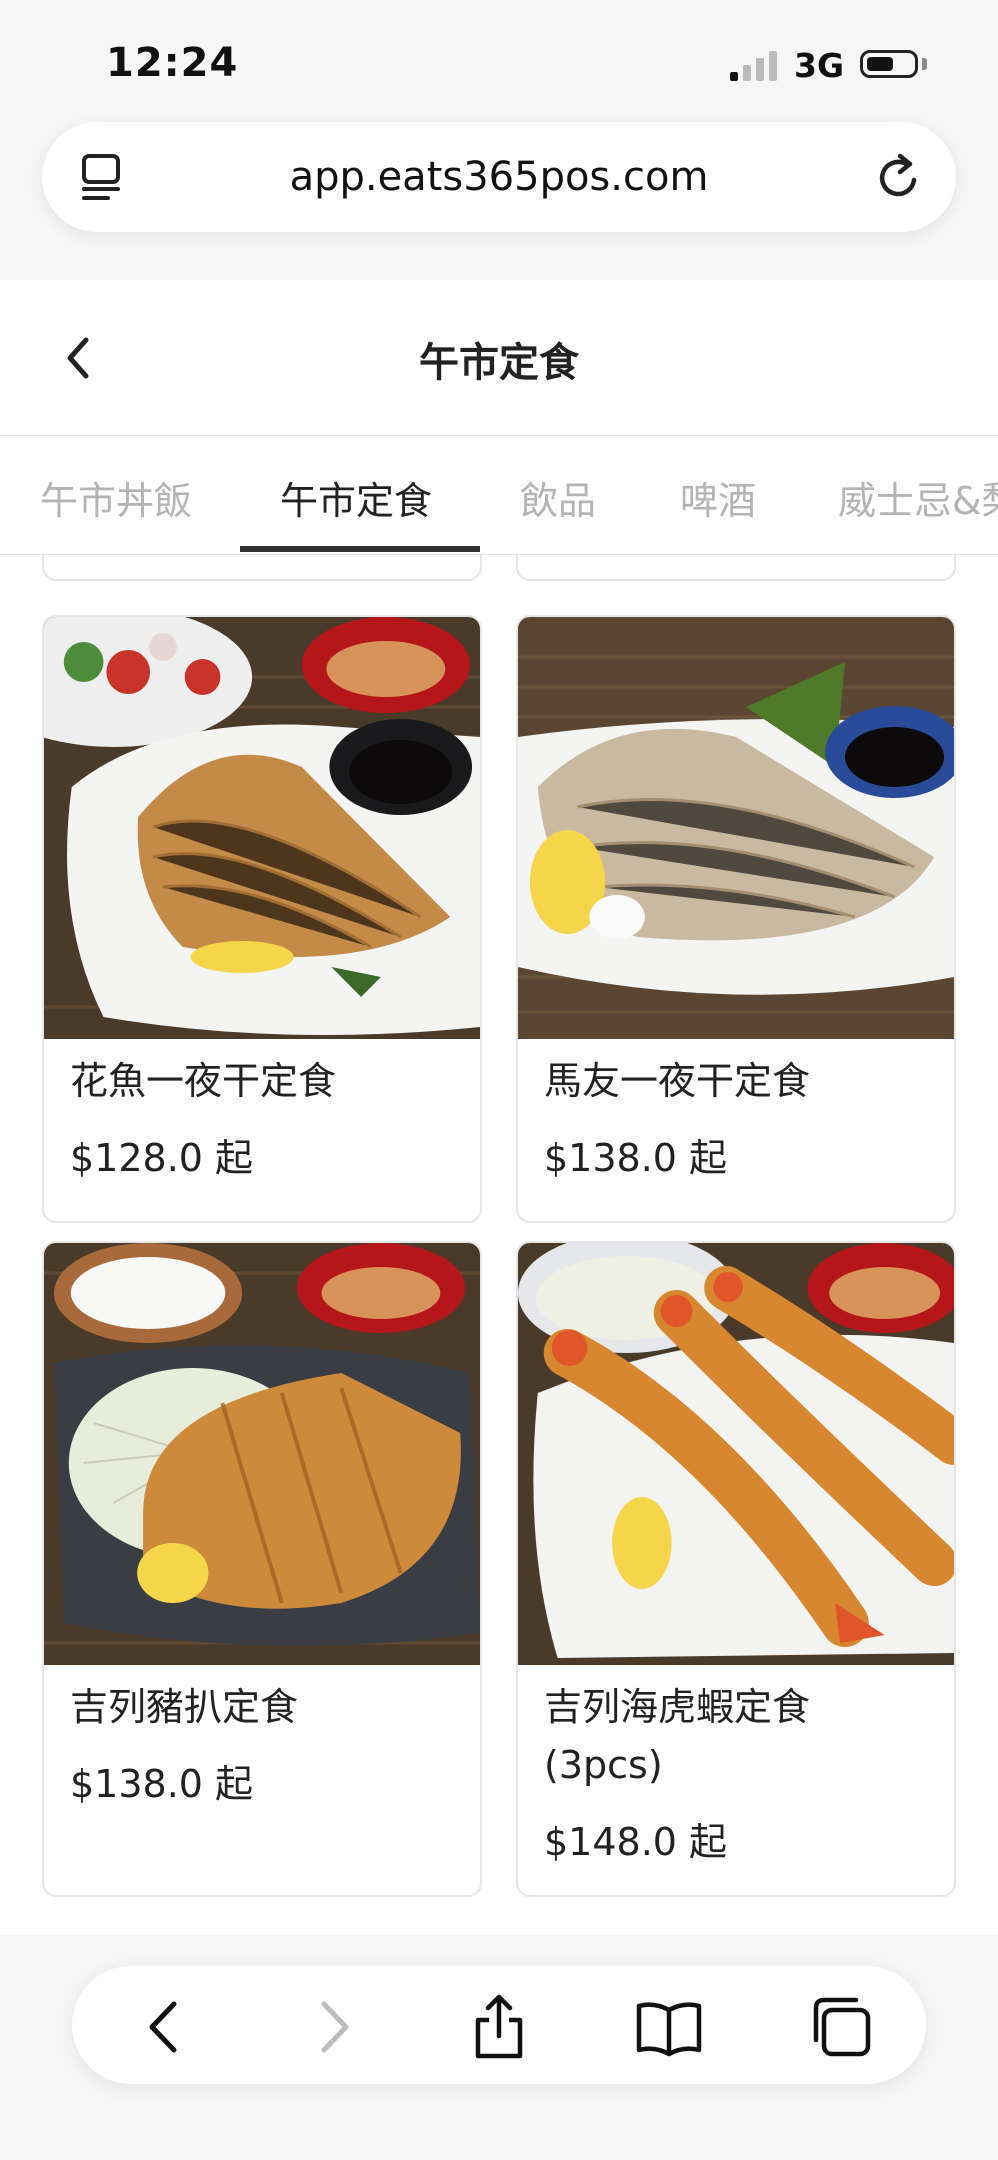  I want to click on tab-lunch-set: 午市定食, so click(356, 497).